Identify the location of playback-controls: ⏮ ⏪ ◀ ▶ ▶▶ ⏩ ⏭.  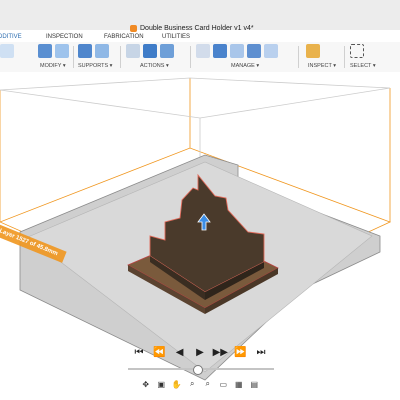
(200, 352).